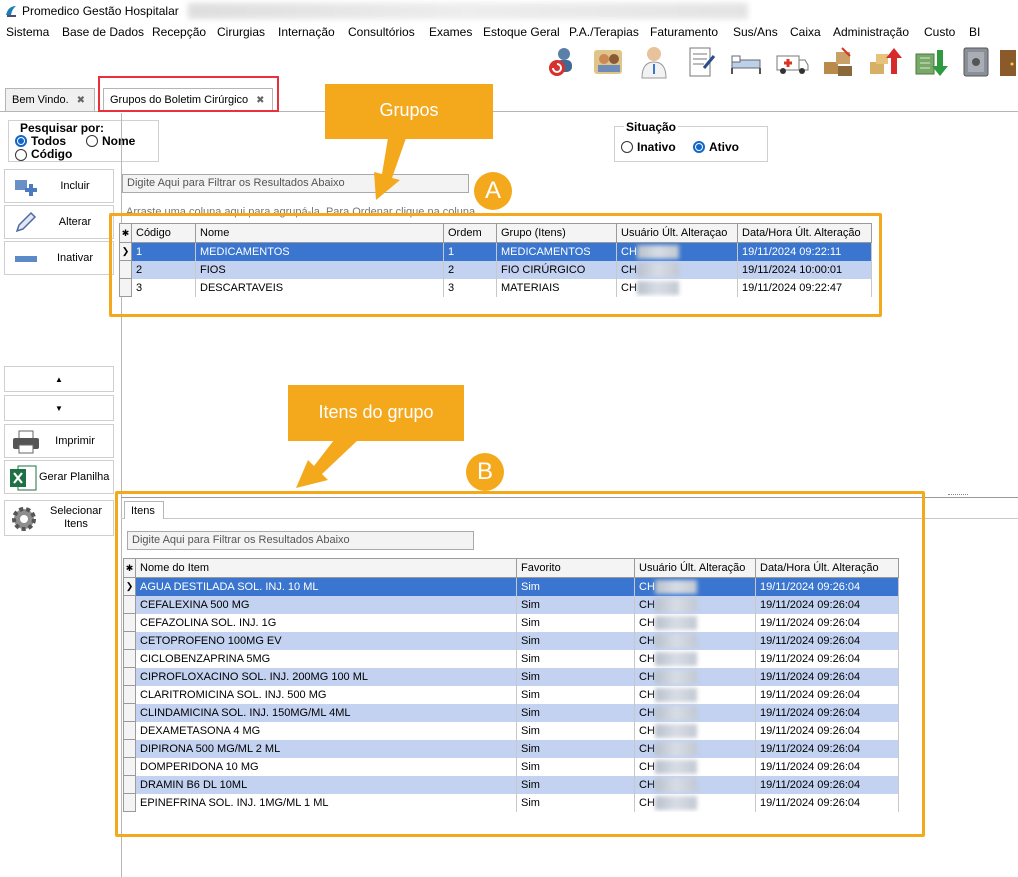 The height and width of the screenshot is (877, 1018). I want to click on menu-recepcao: Recepção, so click(179, 32).